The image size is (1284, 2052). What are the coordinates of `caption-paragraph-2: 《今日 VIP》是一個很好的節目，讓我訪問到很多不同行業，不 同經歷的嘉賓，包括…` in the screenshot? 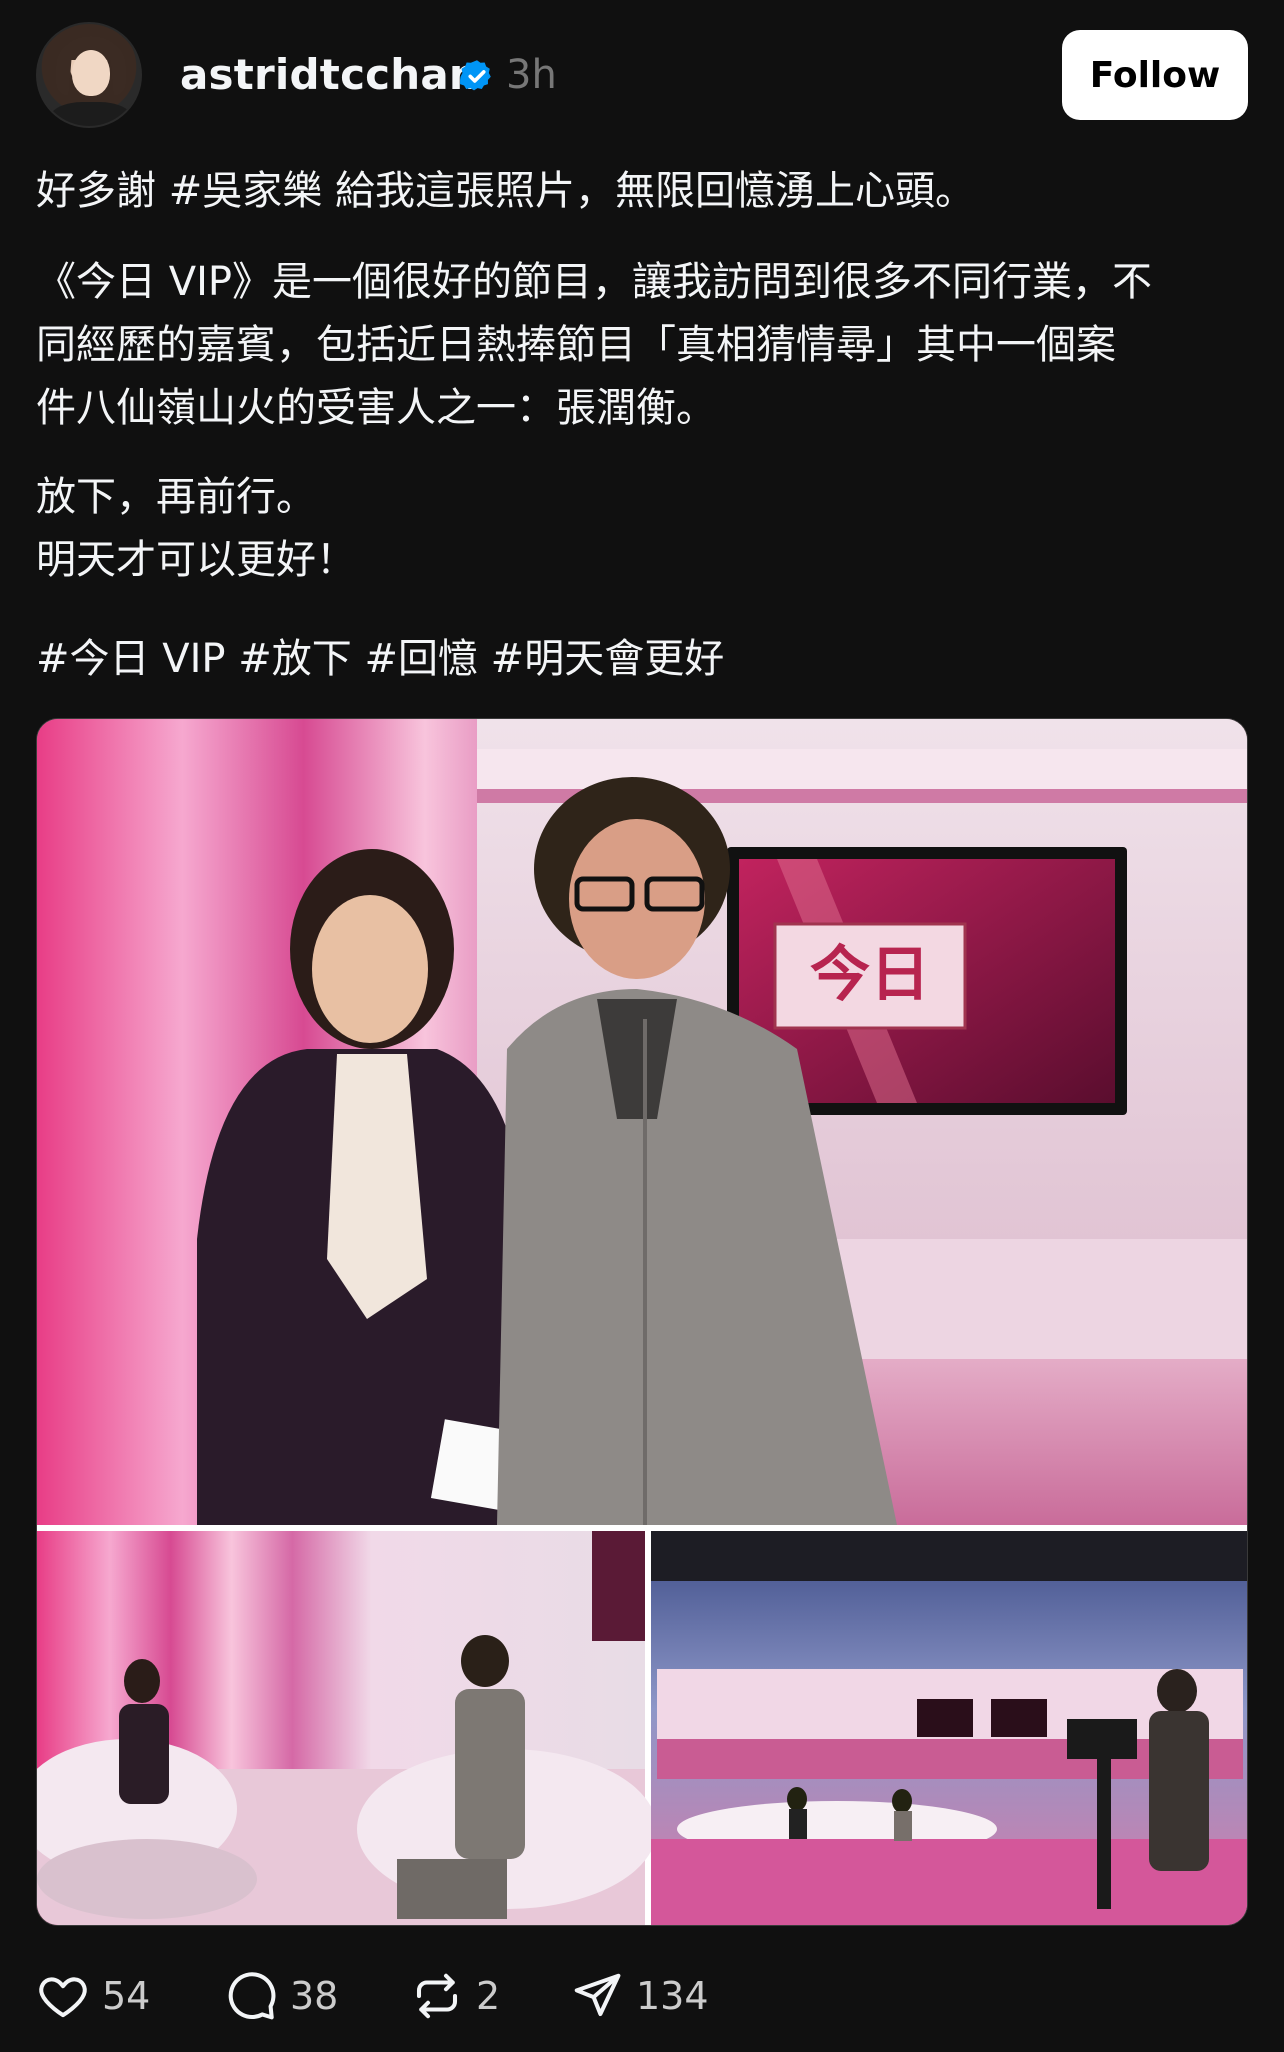 It's located at (642, 345).